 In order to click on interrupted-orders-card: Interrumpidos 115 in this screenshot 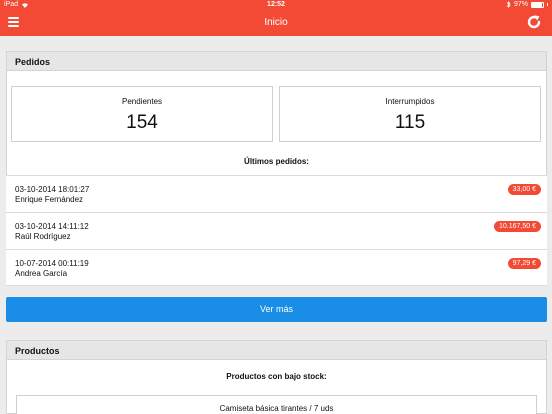, I will do `click(410, 114)`.